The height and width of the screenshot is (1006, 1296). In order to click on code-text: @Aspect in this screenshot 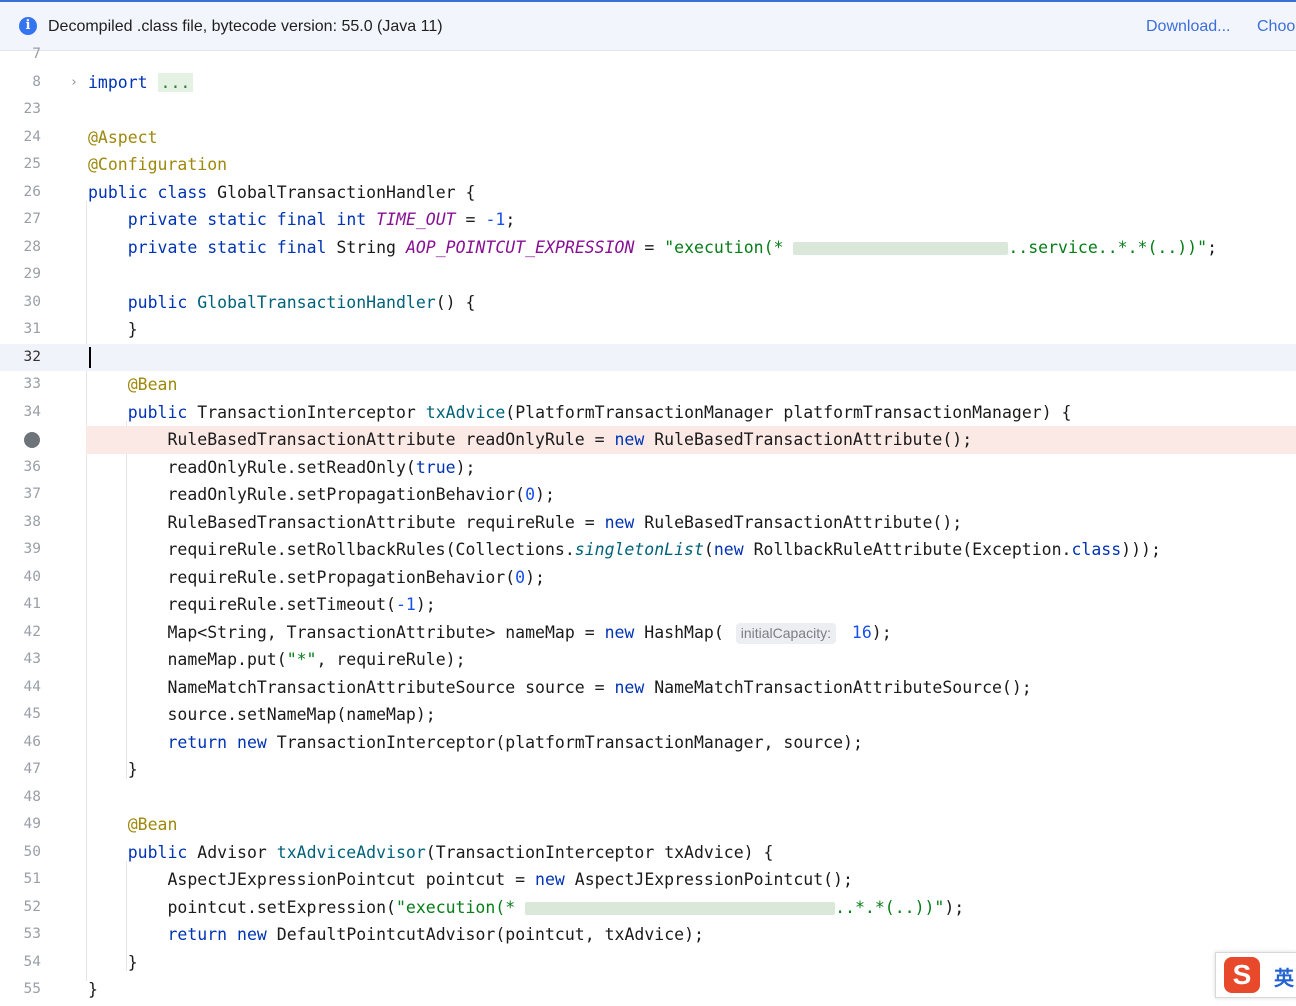, I will do `click(123, 138)`.